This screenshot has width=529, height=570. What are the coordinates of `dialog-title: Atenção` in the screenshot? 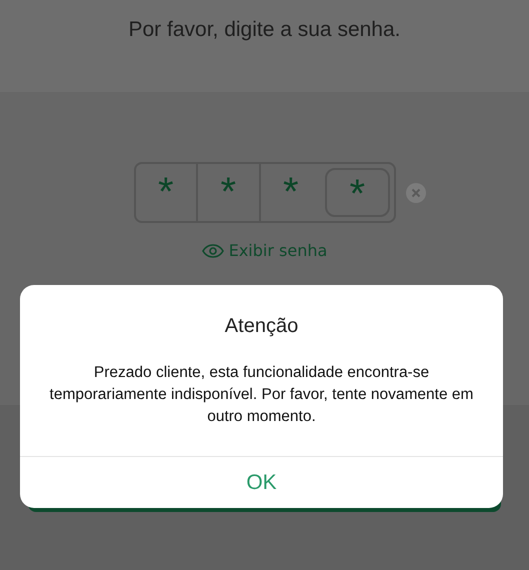 It's located at (261, 326).